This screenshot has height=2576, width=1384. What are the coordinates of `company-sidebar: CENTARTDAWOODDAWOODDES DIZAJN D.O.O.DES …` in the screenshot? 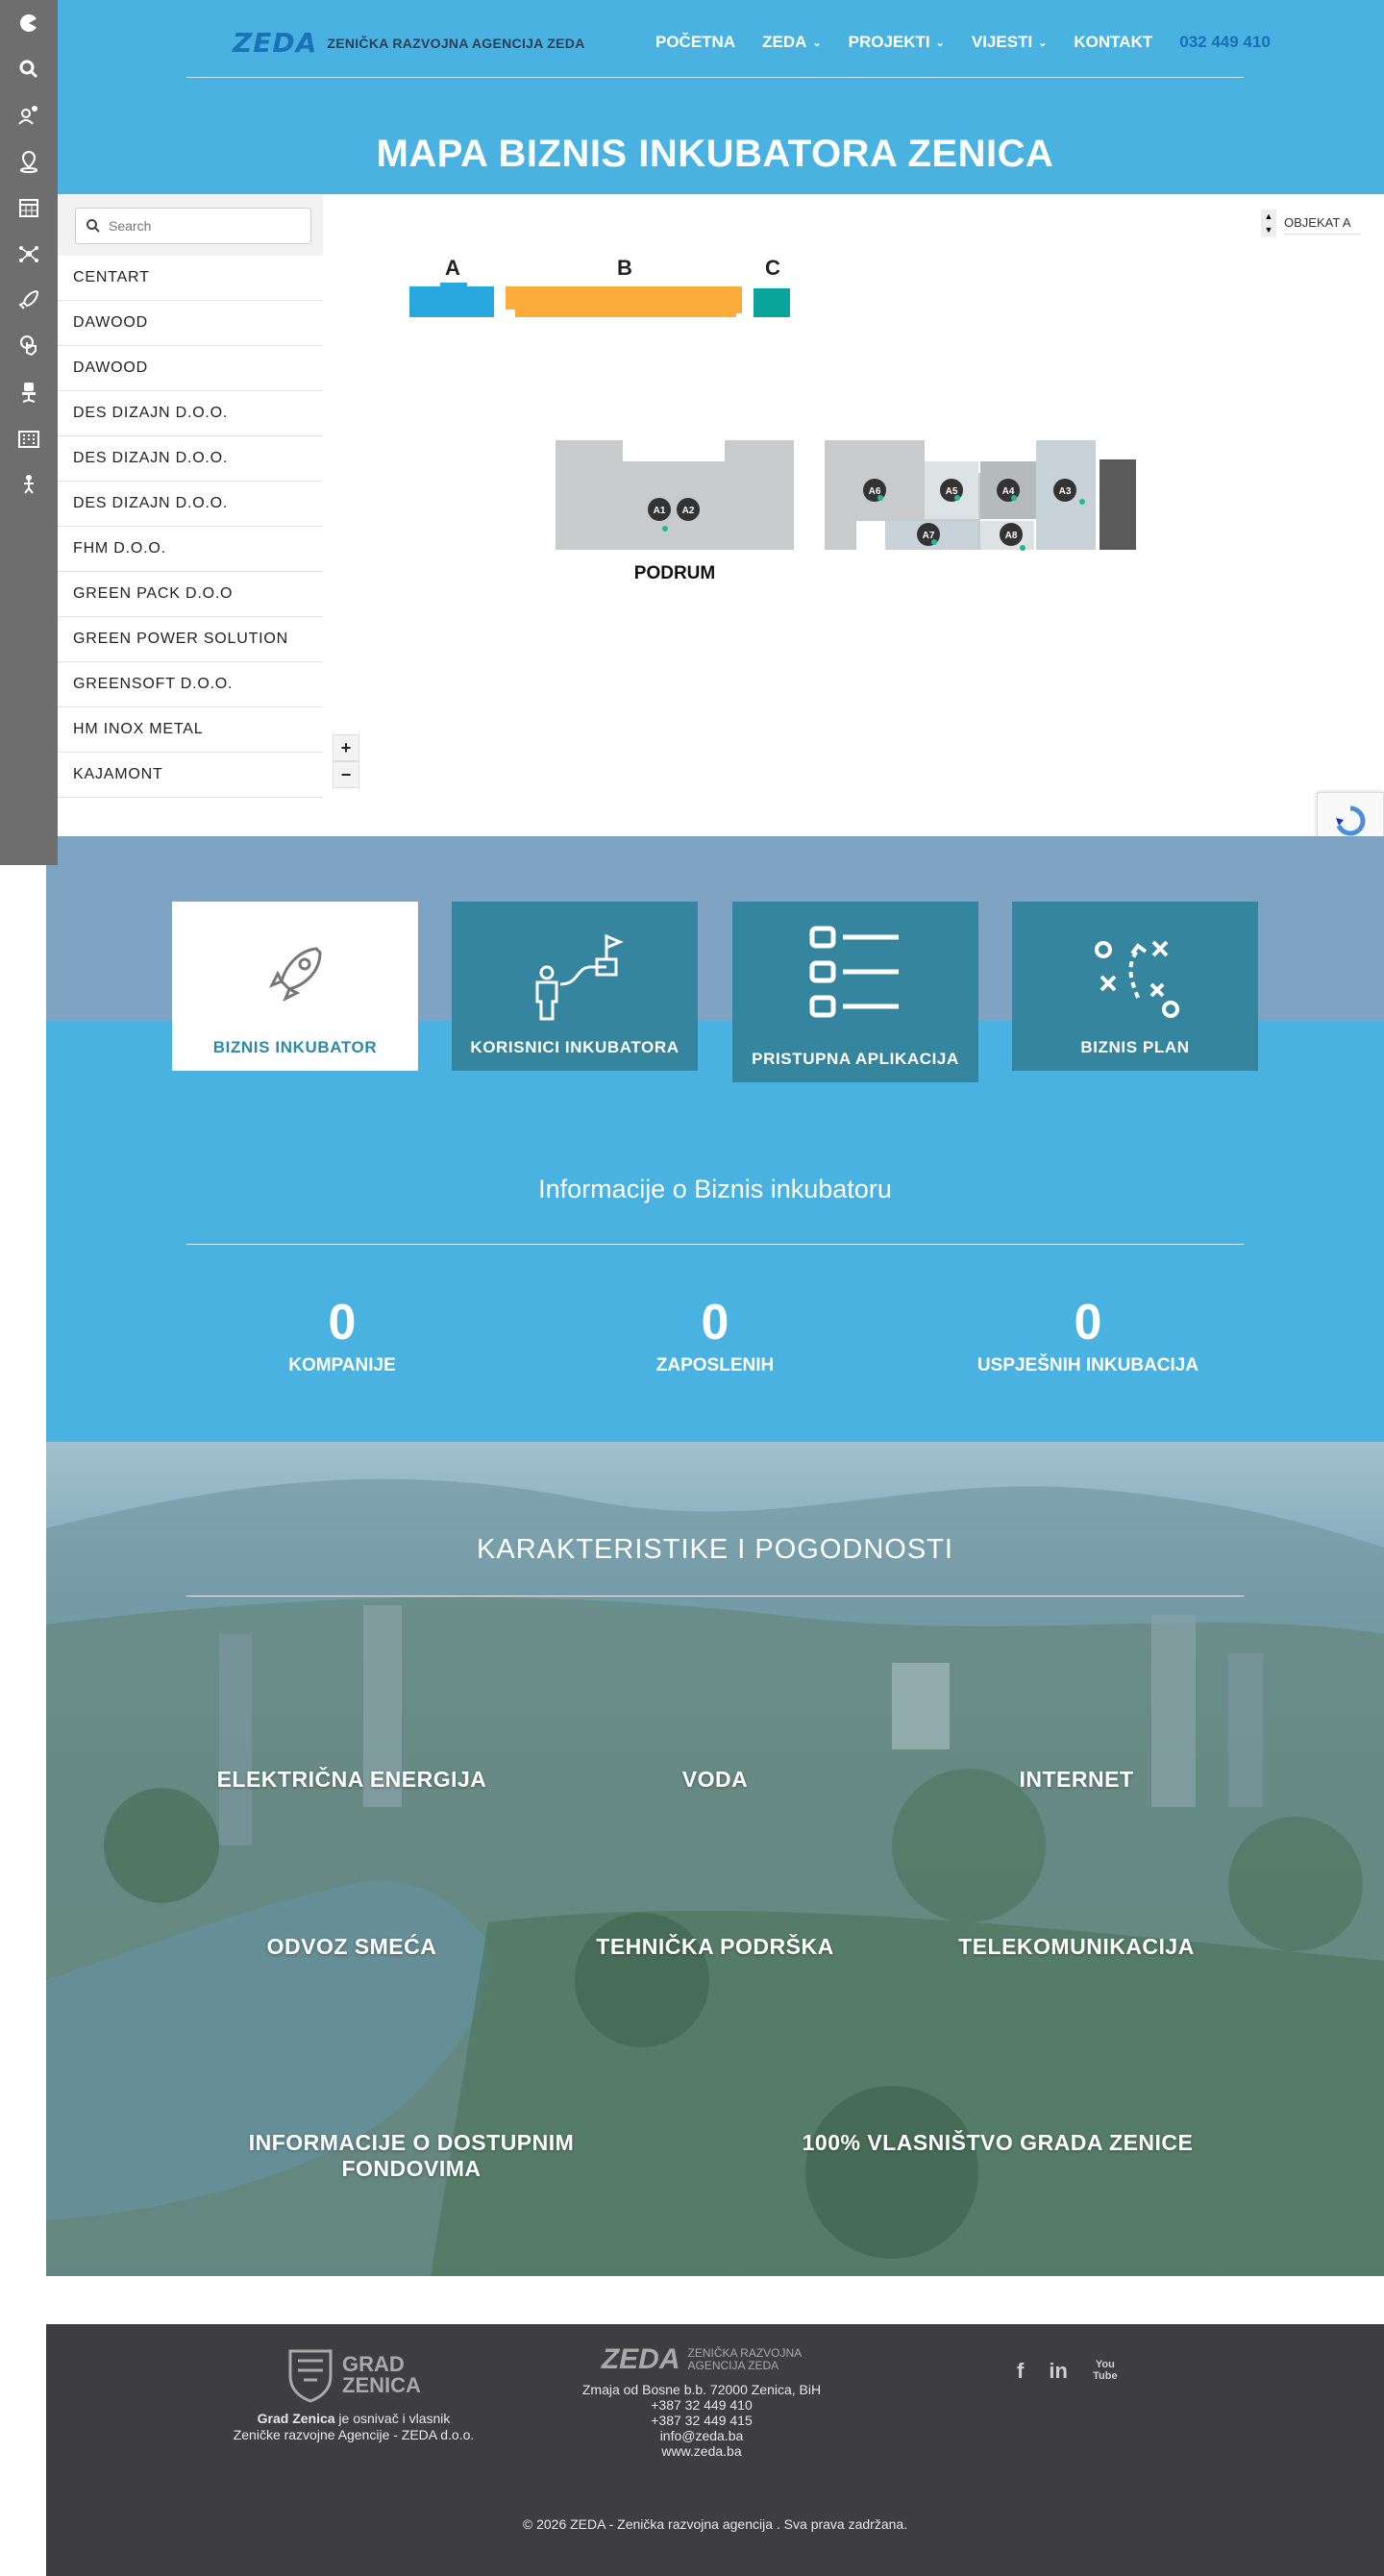 It's located at (190, 496).